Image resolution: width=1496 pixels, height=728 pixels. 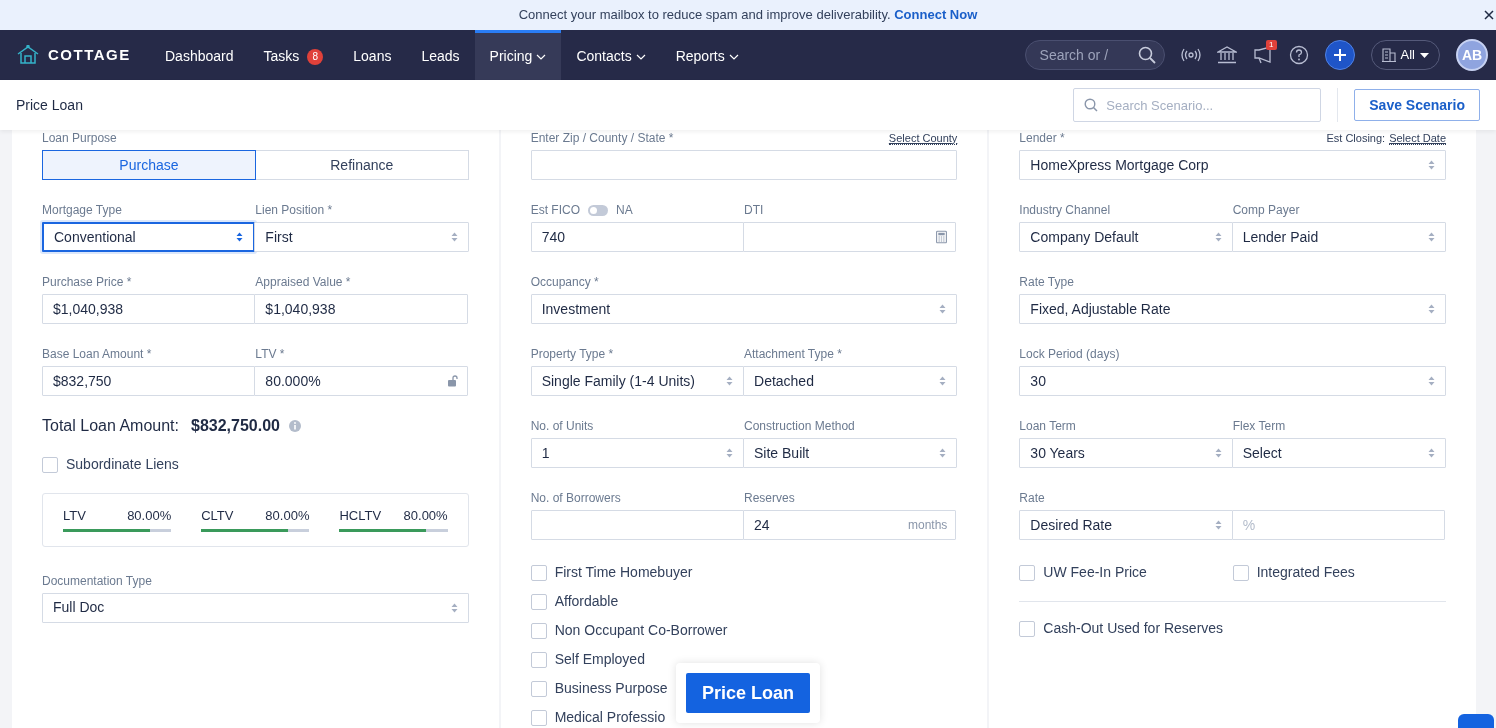 I want to click on save-scenario-button: Save Scenario, so click(x=1417, y=105).